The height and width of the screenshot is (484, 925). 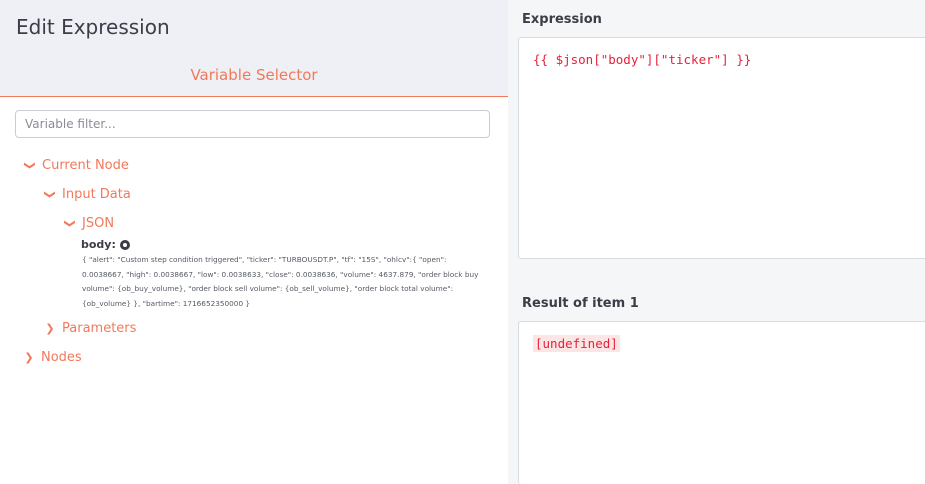 I want to click on tree-item-json: ❯ JSON, so click(x=89, y=223).